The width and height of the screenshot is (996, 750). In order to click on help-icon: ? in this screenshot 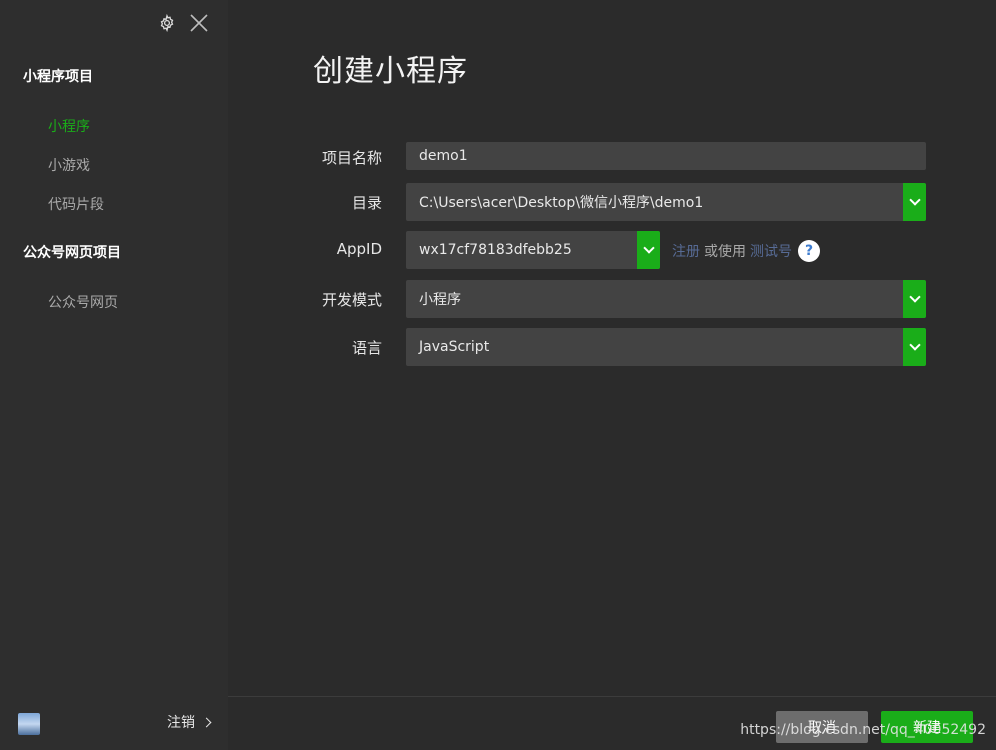, I will do `click(809, 251)`.